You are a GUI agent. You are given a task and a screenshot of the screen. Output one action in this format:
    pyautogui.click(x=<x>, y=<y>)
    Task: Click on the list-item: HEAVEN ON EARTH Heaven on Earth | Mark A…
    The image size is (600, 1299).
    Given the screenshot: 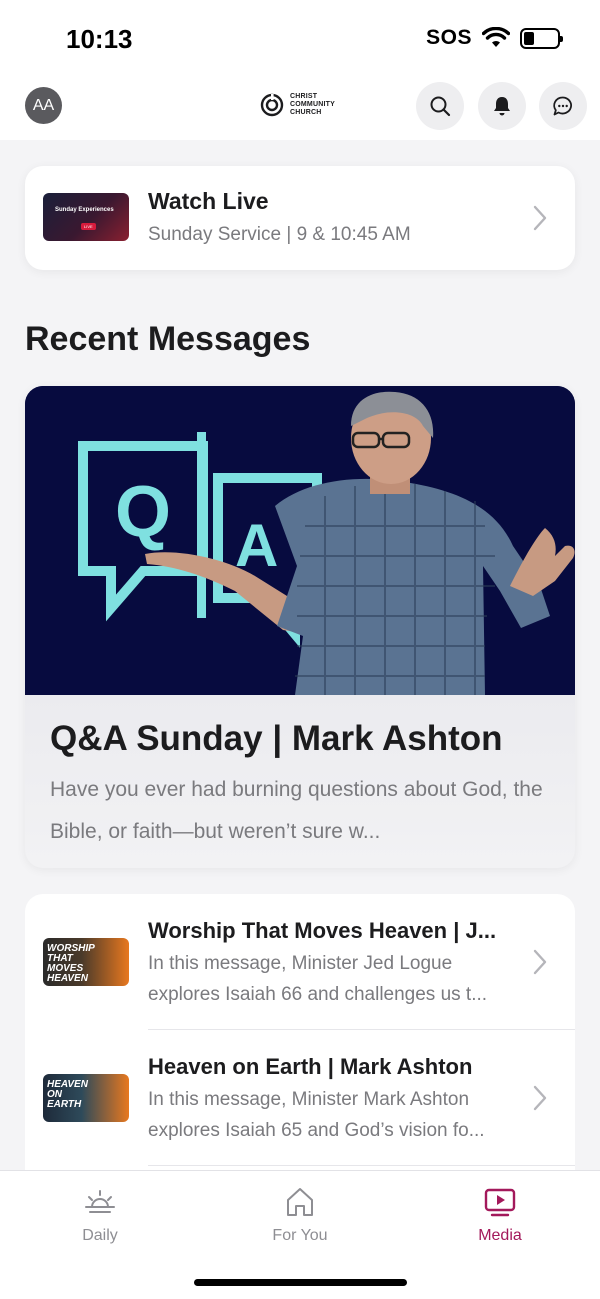 What is the action you would take?
    pyautogui.click(x=300, y=1098)
    